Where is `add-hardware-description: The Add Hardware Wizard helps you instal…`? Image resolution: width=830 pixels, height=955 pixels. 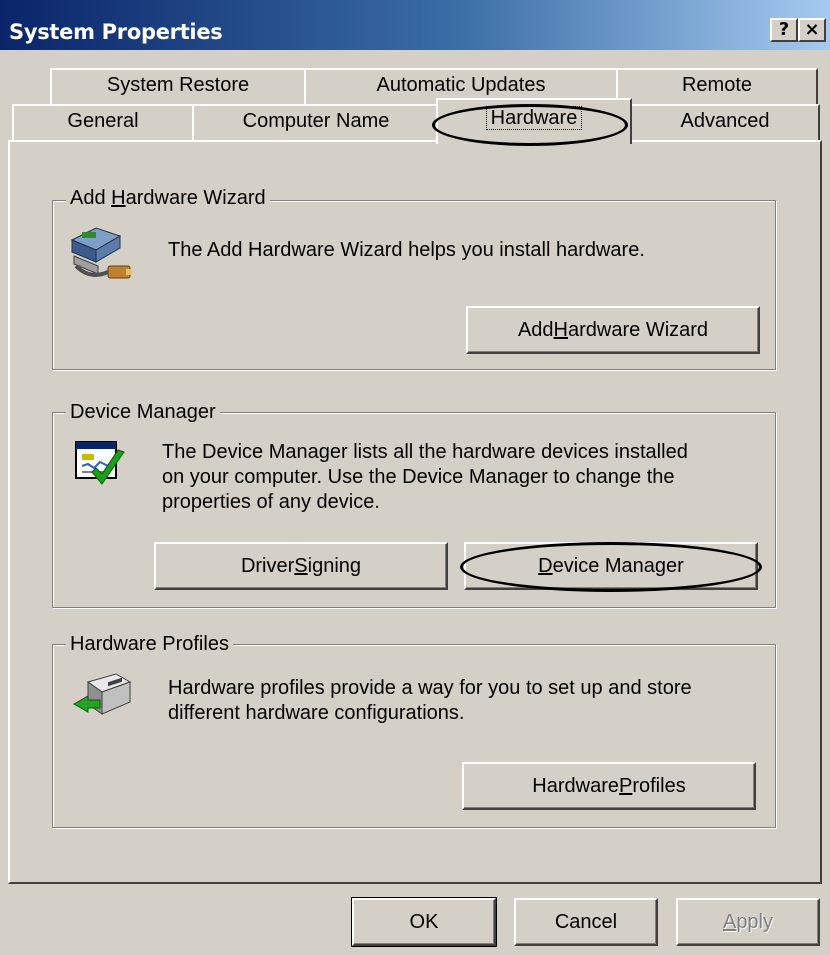 add-hardware-description: The Add Hardware Wizard helps you instal… is located at coordinates (406, 250).